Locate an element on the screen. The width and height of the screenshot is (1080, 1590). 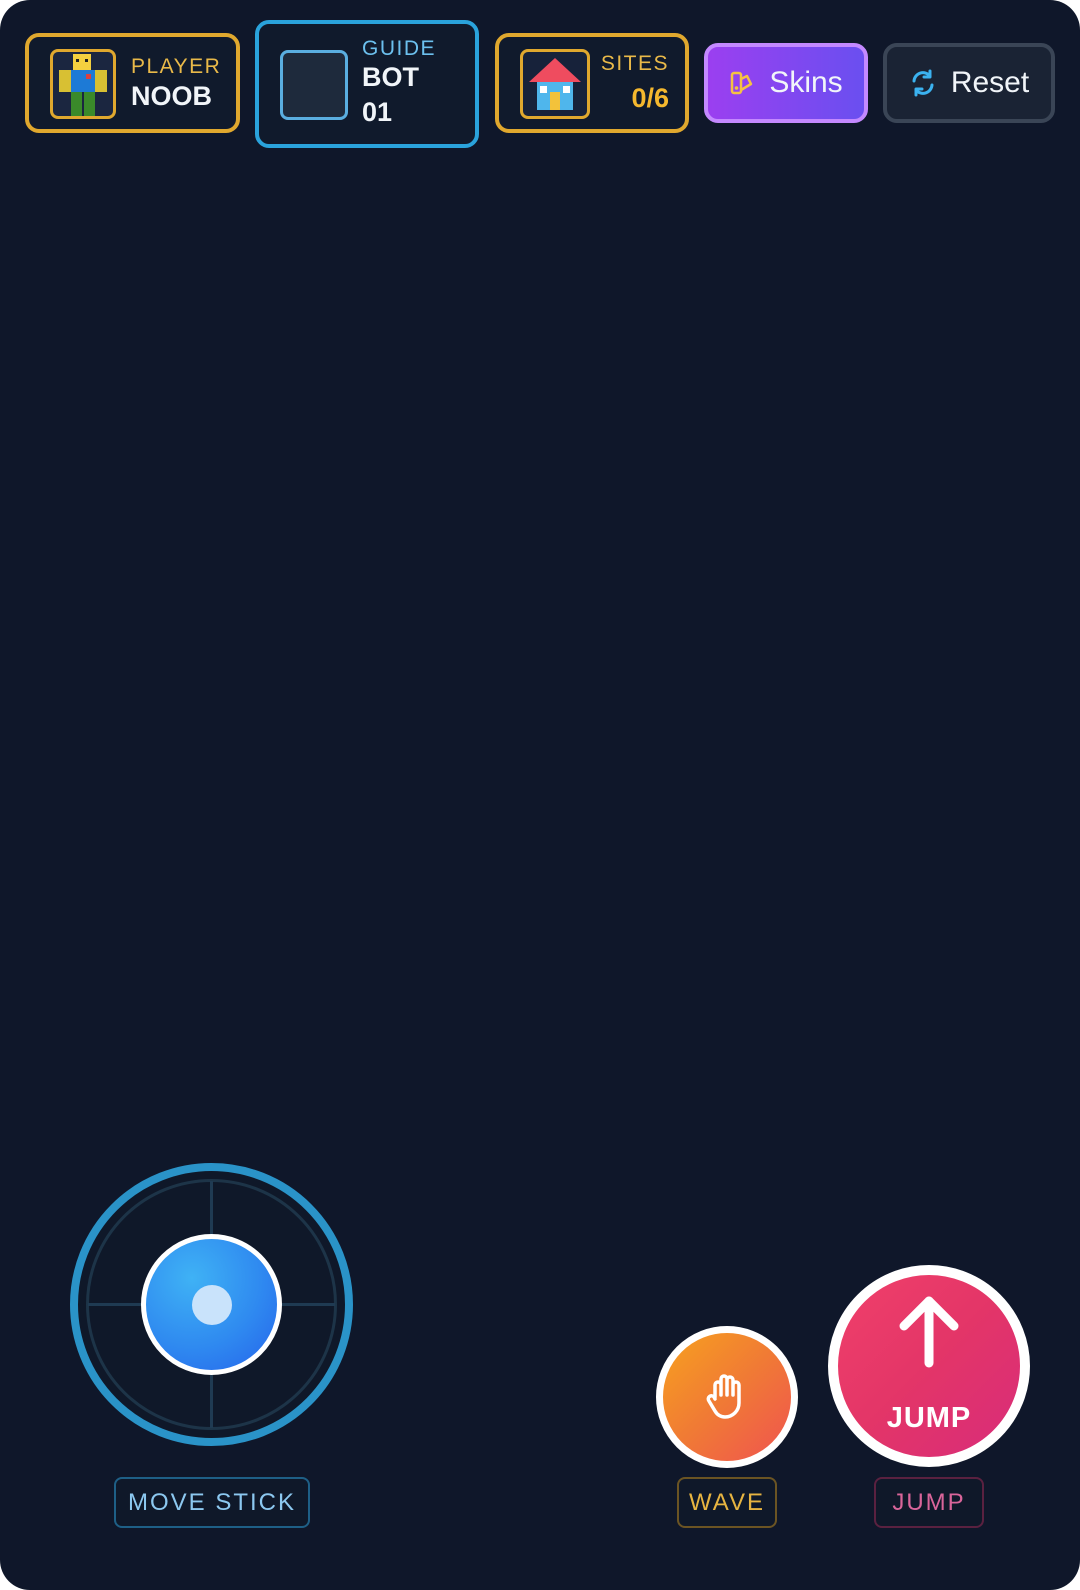
player-label: PLAYER is located at coordinates (176, 66).